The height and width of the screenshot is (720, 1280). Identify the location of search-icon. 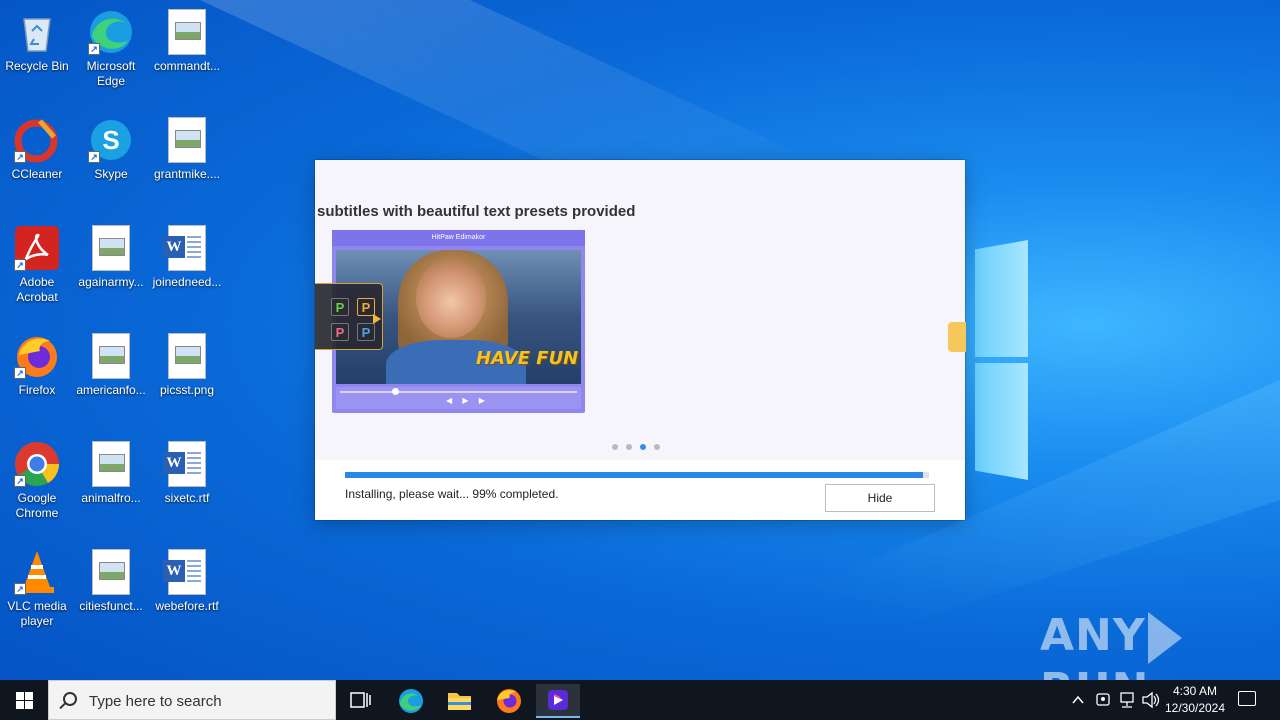
(70, 699).